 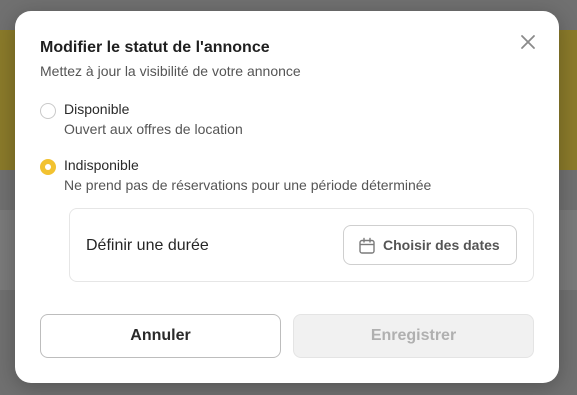 I want to click on duration-label: Définir une durée, so click(x=147, y=245).